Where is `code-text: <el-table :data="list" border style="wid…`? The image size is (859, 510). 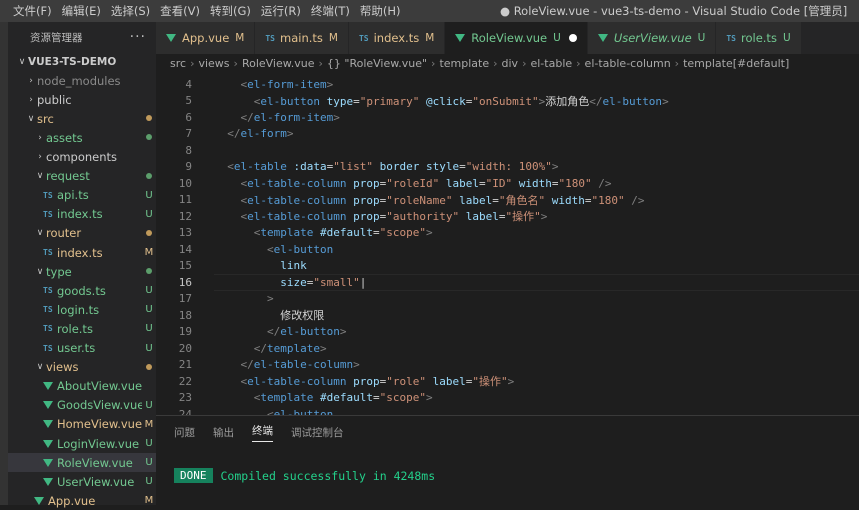 code-text: <el-table :data="list" border style="wid… is located at coordinates (393, 167).